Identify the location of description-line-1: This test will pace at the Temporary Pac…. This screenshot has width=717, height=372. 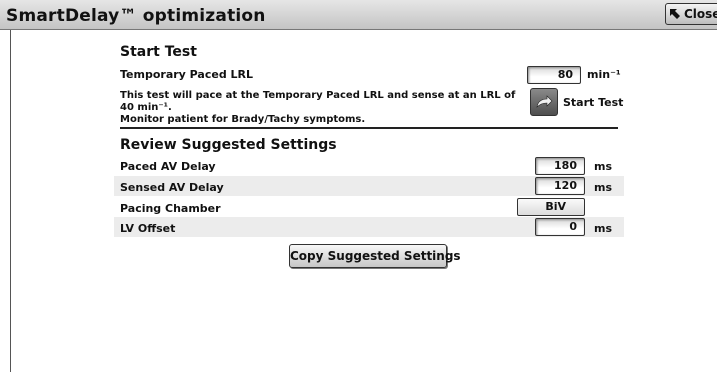
(318, 101).